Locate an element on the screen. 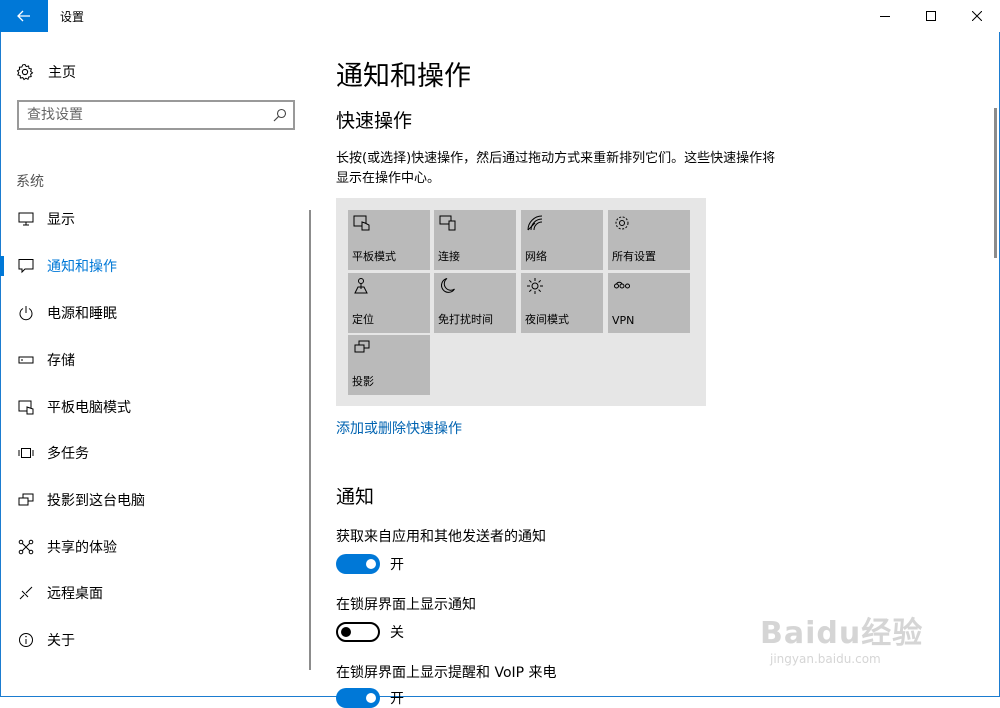  sidebar-item-label: 远程桌面 is located at coordinates (75, 594).